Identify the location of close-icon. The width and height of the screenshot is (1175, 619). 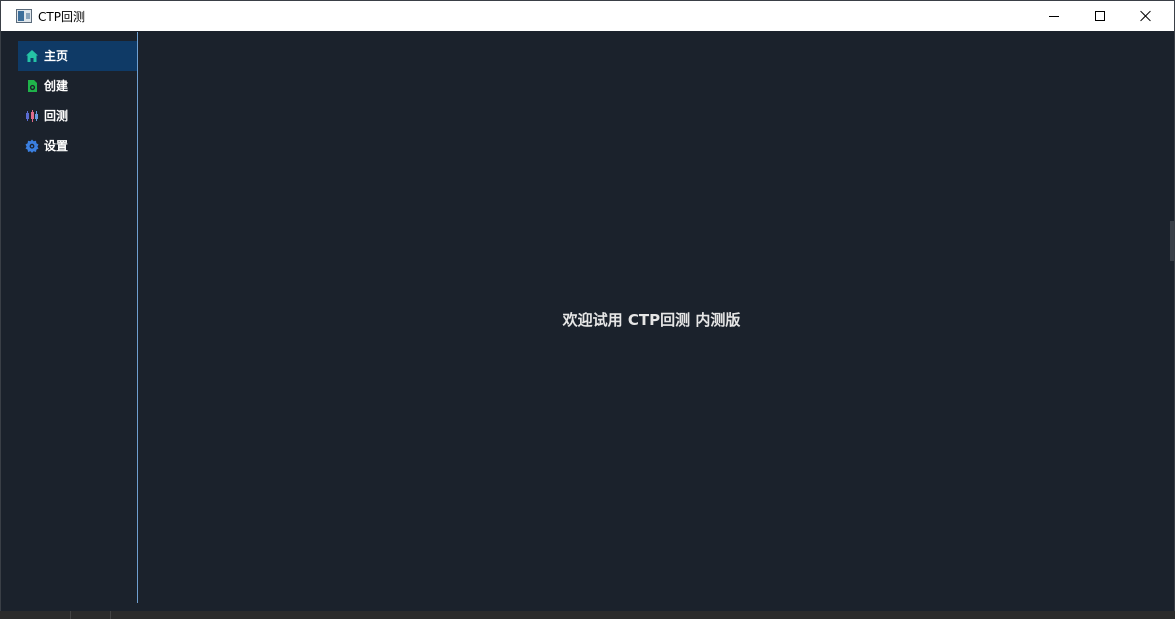
(1146, 16).